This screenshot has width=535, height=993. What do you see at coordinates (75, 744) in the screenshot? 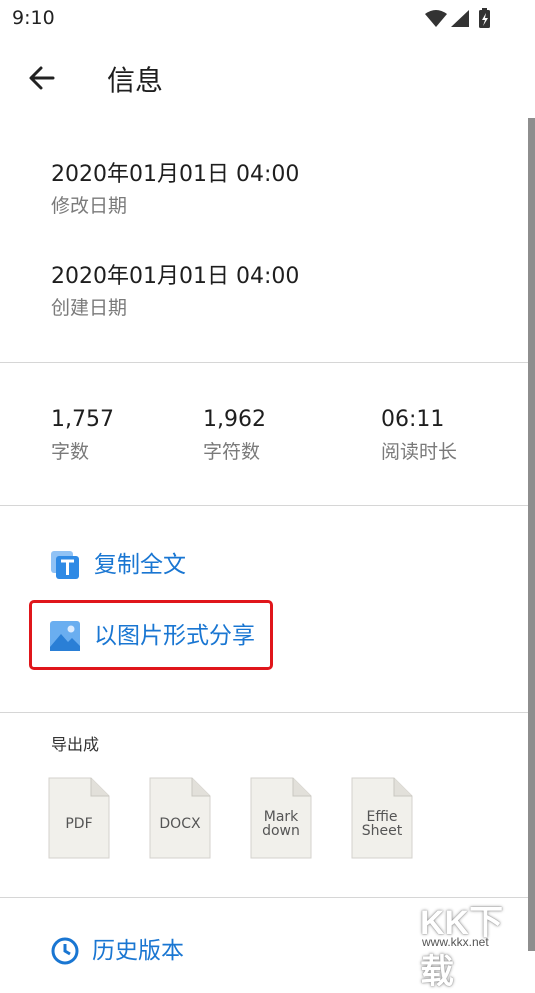
I see `export-section-title: 导出成` at bounding box center [75, 744].